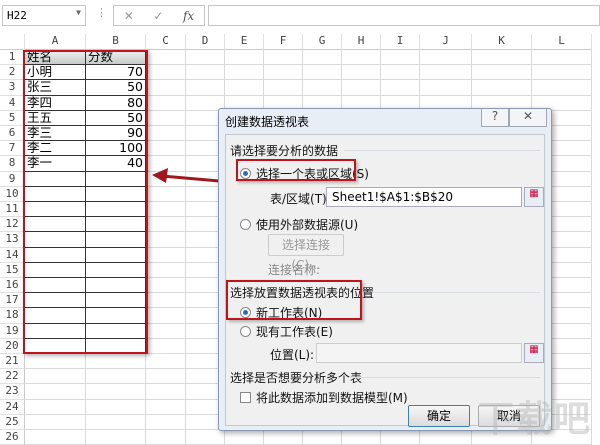 This screenshot has height=445, width=600. Describe the element at coordinates (166, 407) in the screenshot. I see `cell-C24` at that location.